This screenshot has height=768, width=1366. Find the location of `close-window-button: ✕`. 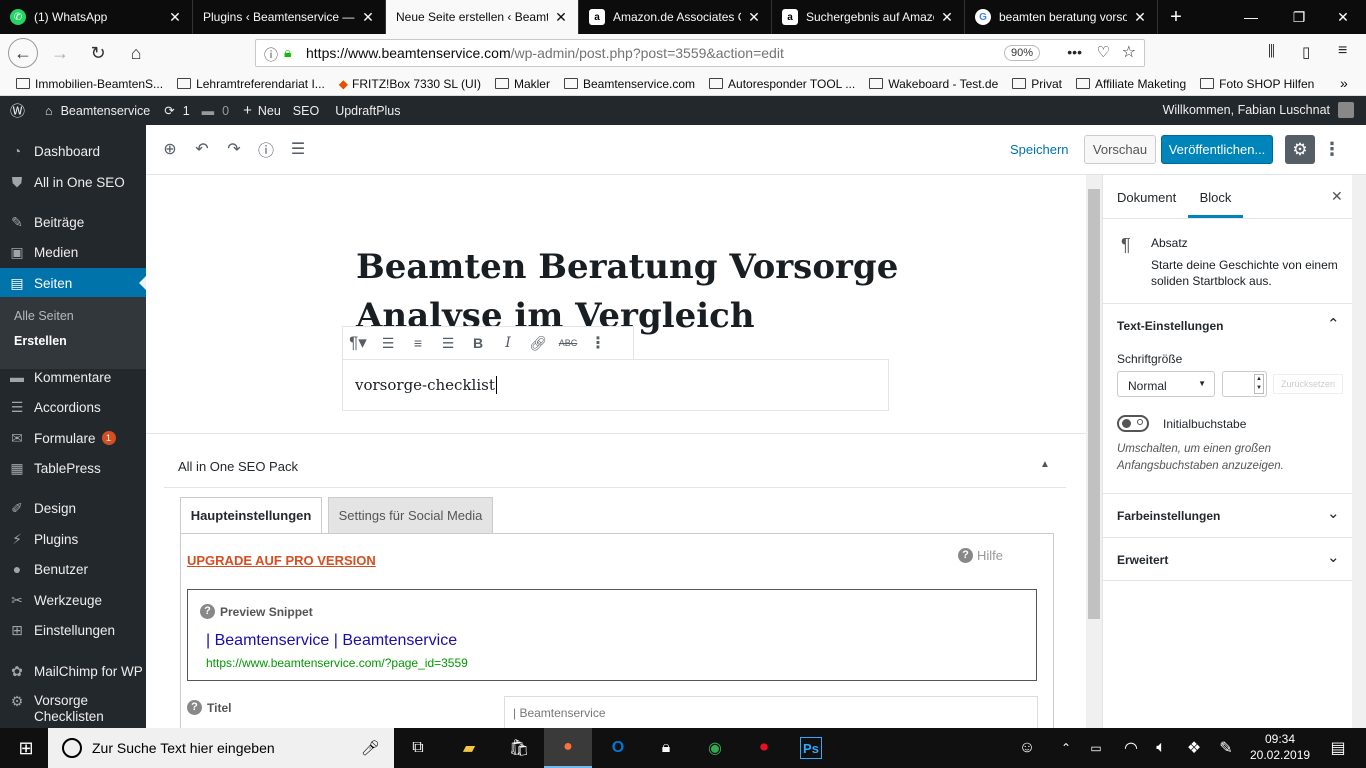

close-window-button: ✕ is located at coordinates (1343, 17).